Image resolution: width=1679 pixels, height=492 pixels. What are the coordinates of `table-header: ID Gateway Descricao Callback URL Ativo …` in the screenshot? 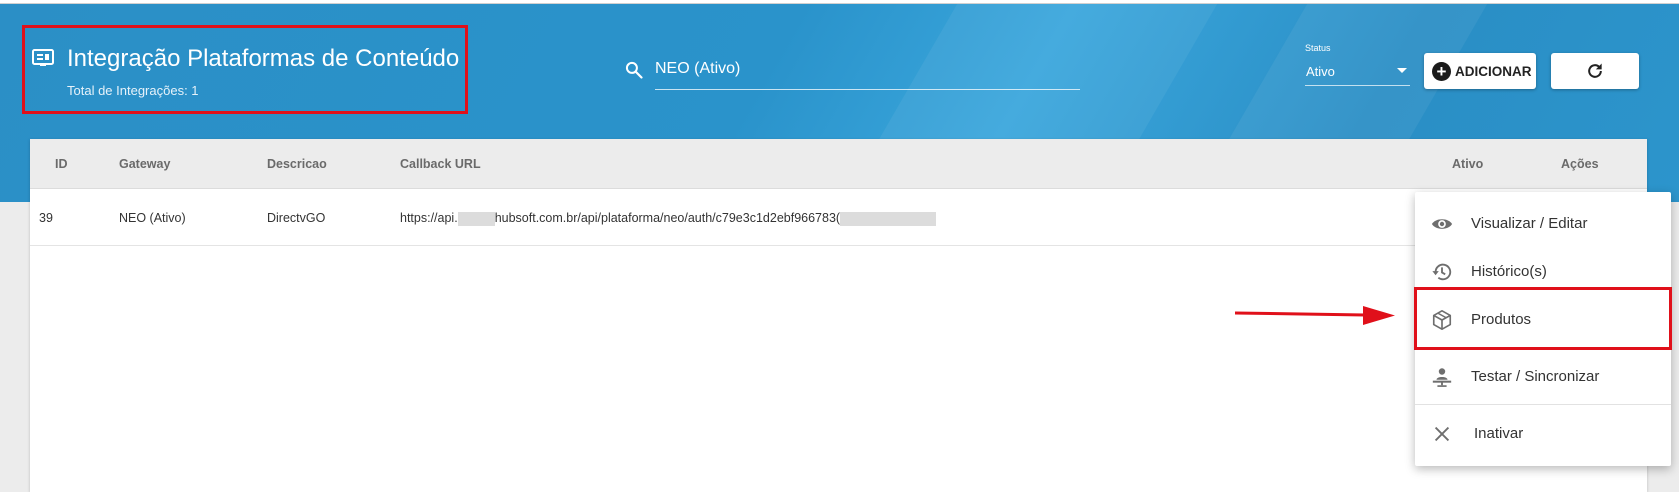 It's located at (838, 164).